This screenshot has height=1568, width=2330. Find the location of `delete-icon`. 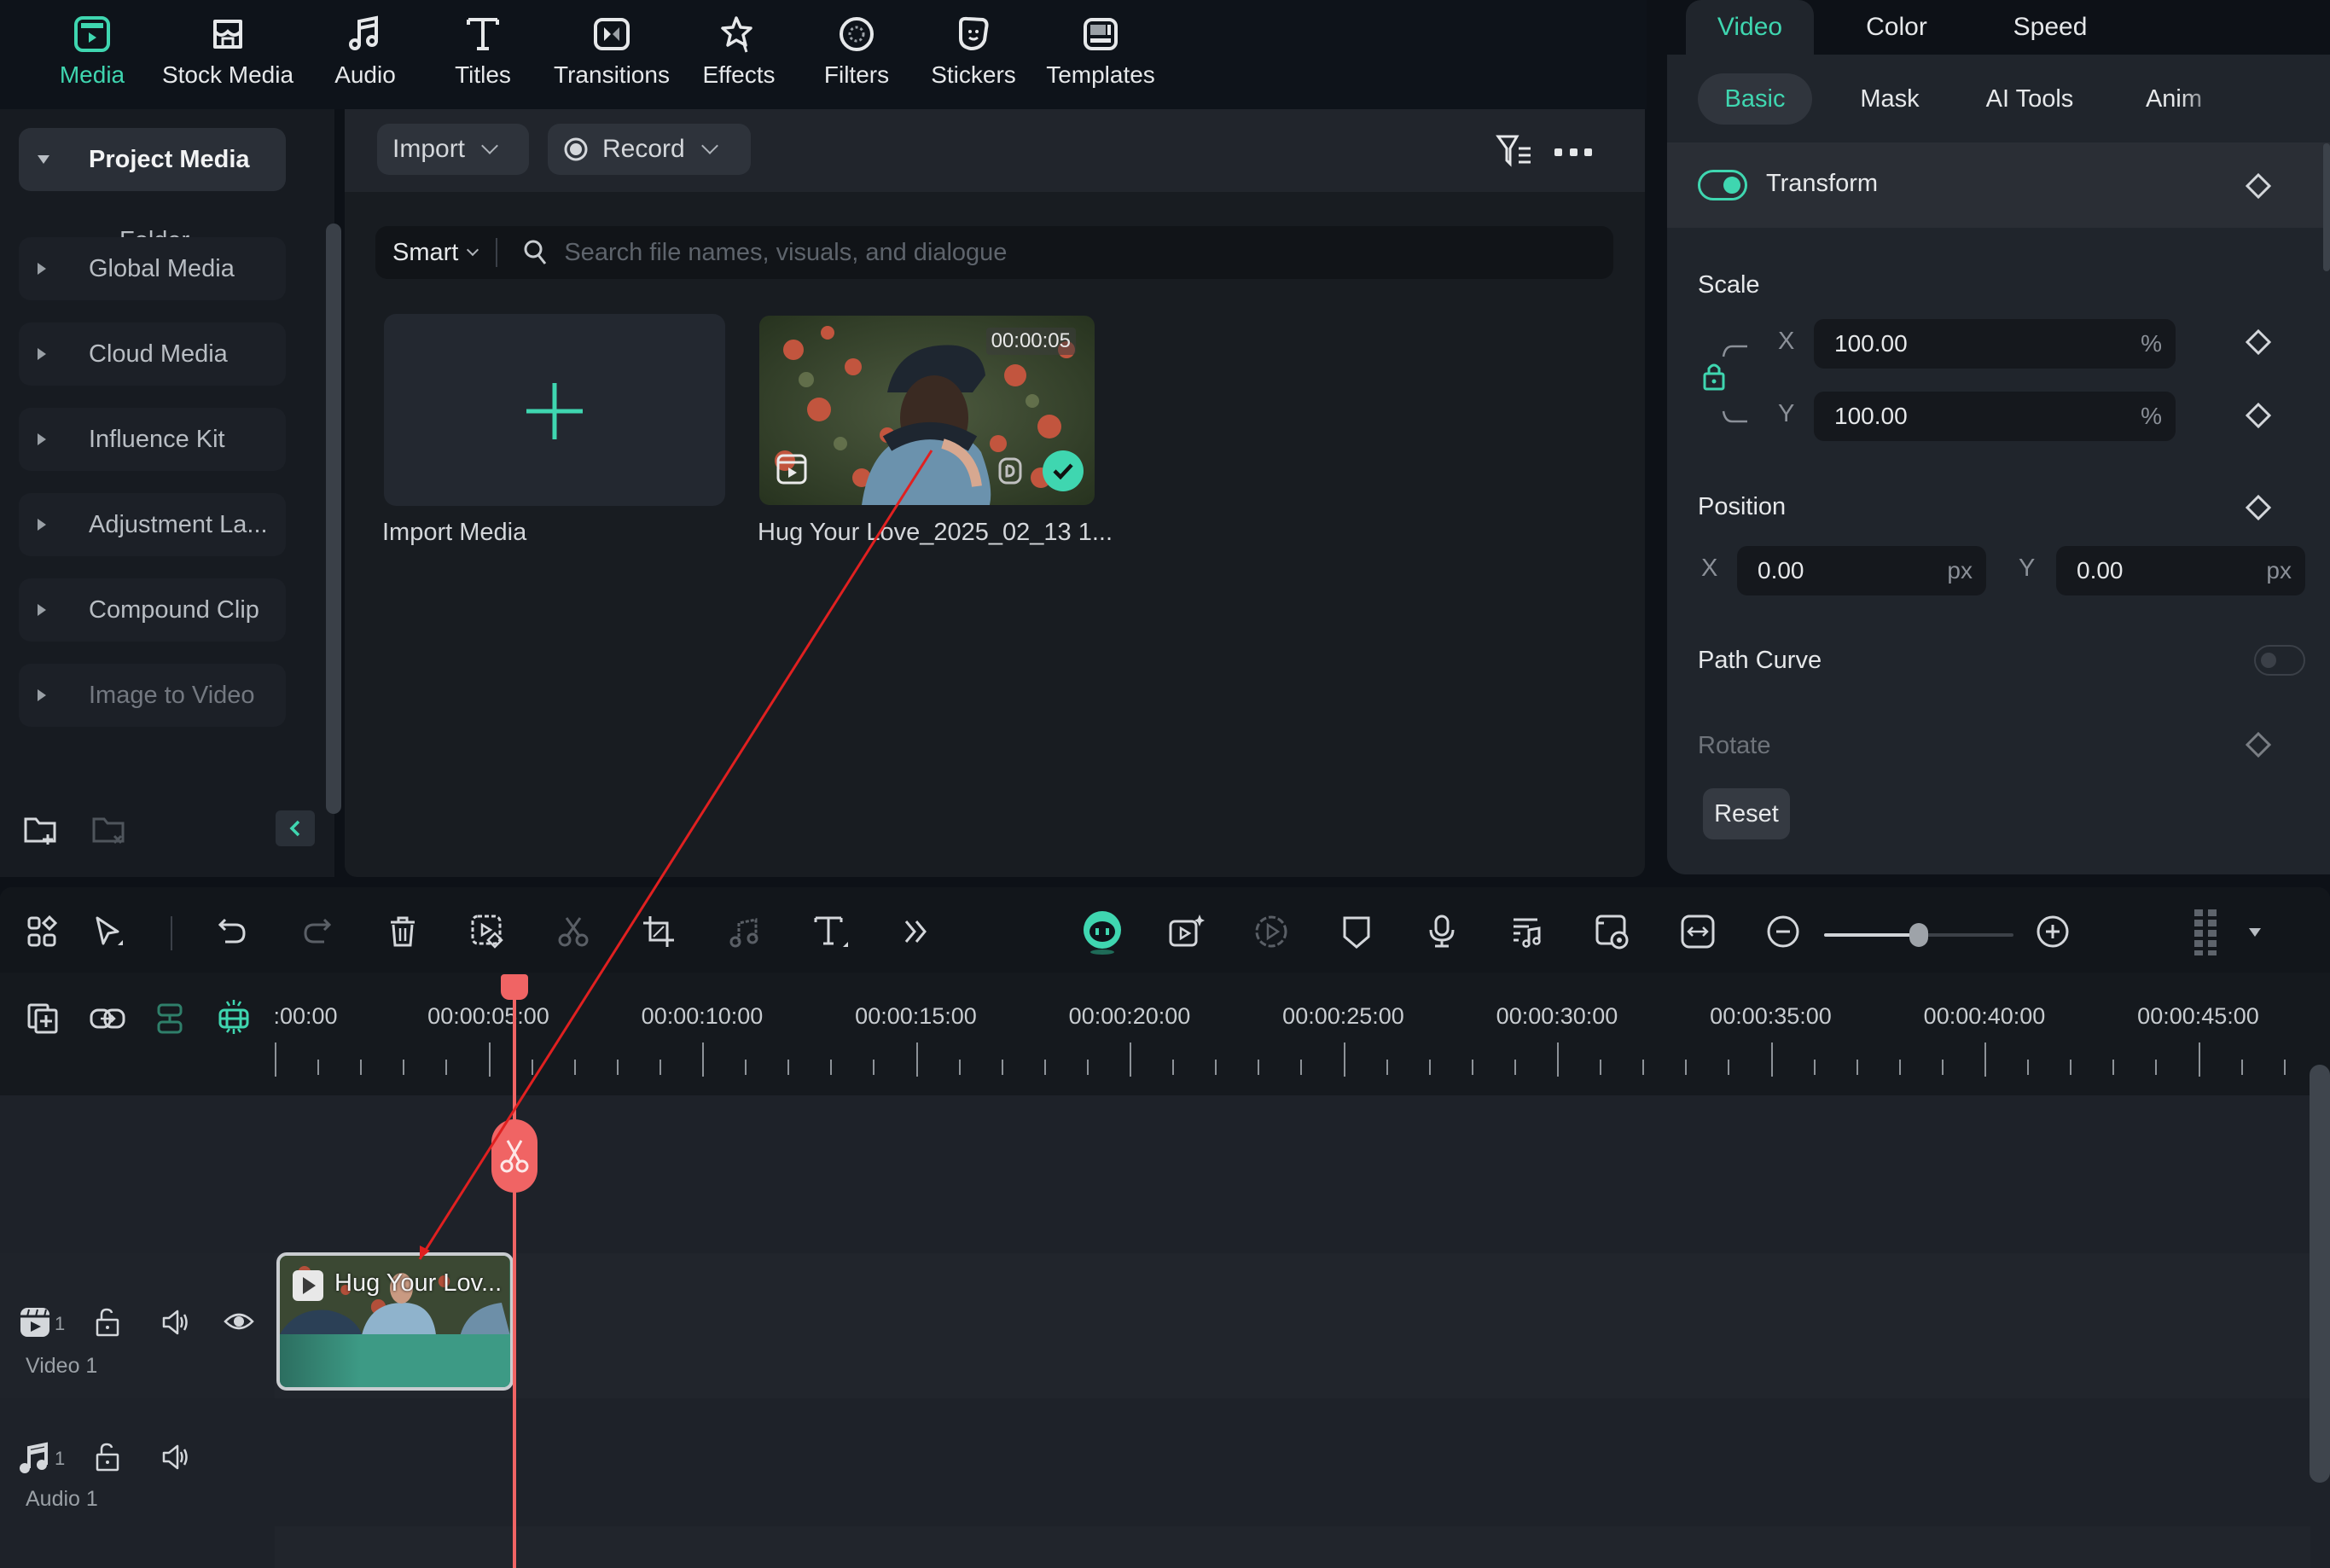

delete-icon is located at coordinates (402, 931).